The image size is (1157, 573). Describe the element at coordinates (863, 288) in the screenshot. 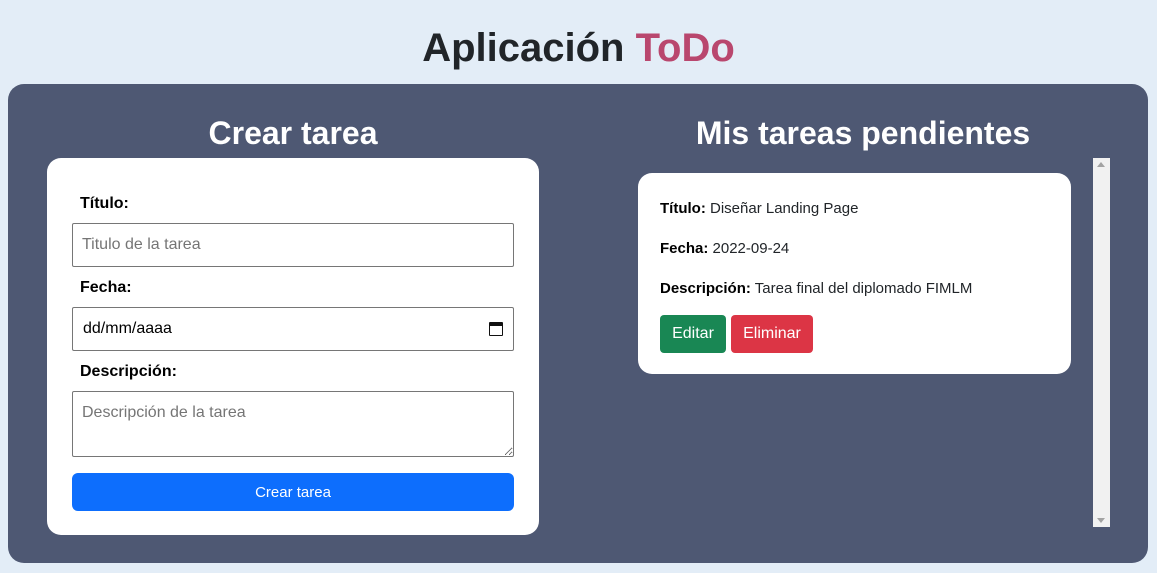

I see `task-description-value: Tarea final del diplomado FIMLM` at that location.